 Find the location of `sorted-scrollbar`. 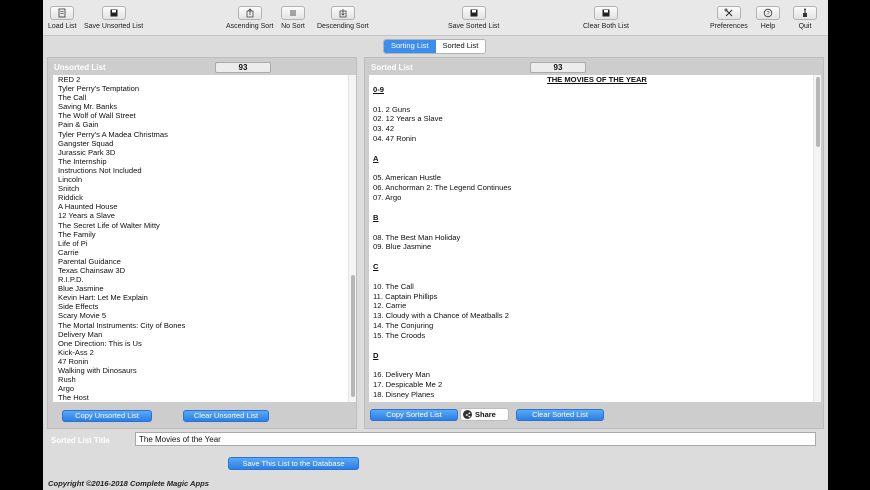

sorted-scrollbar is located at coordinates (817, 238).